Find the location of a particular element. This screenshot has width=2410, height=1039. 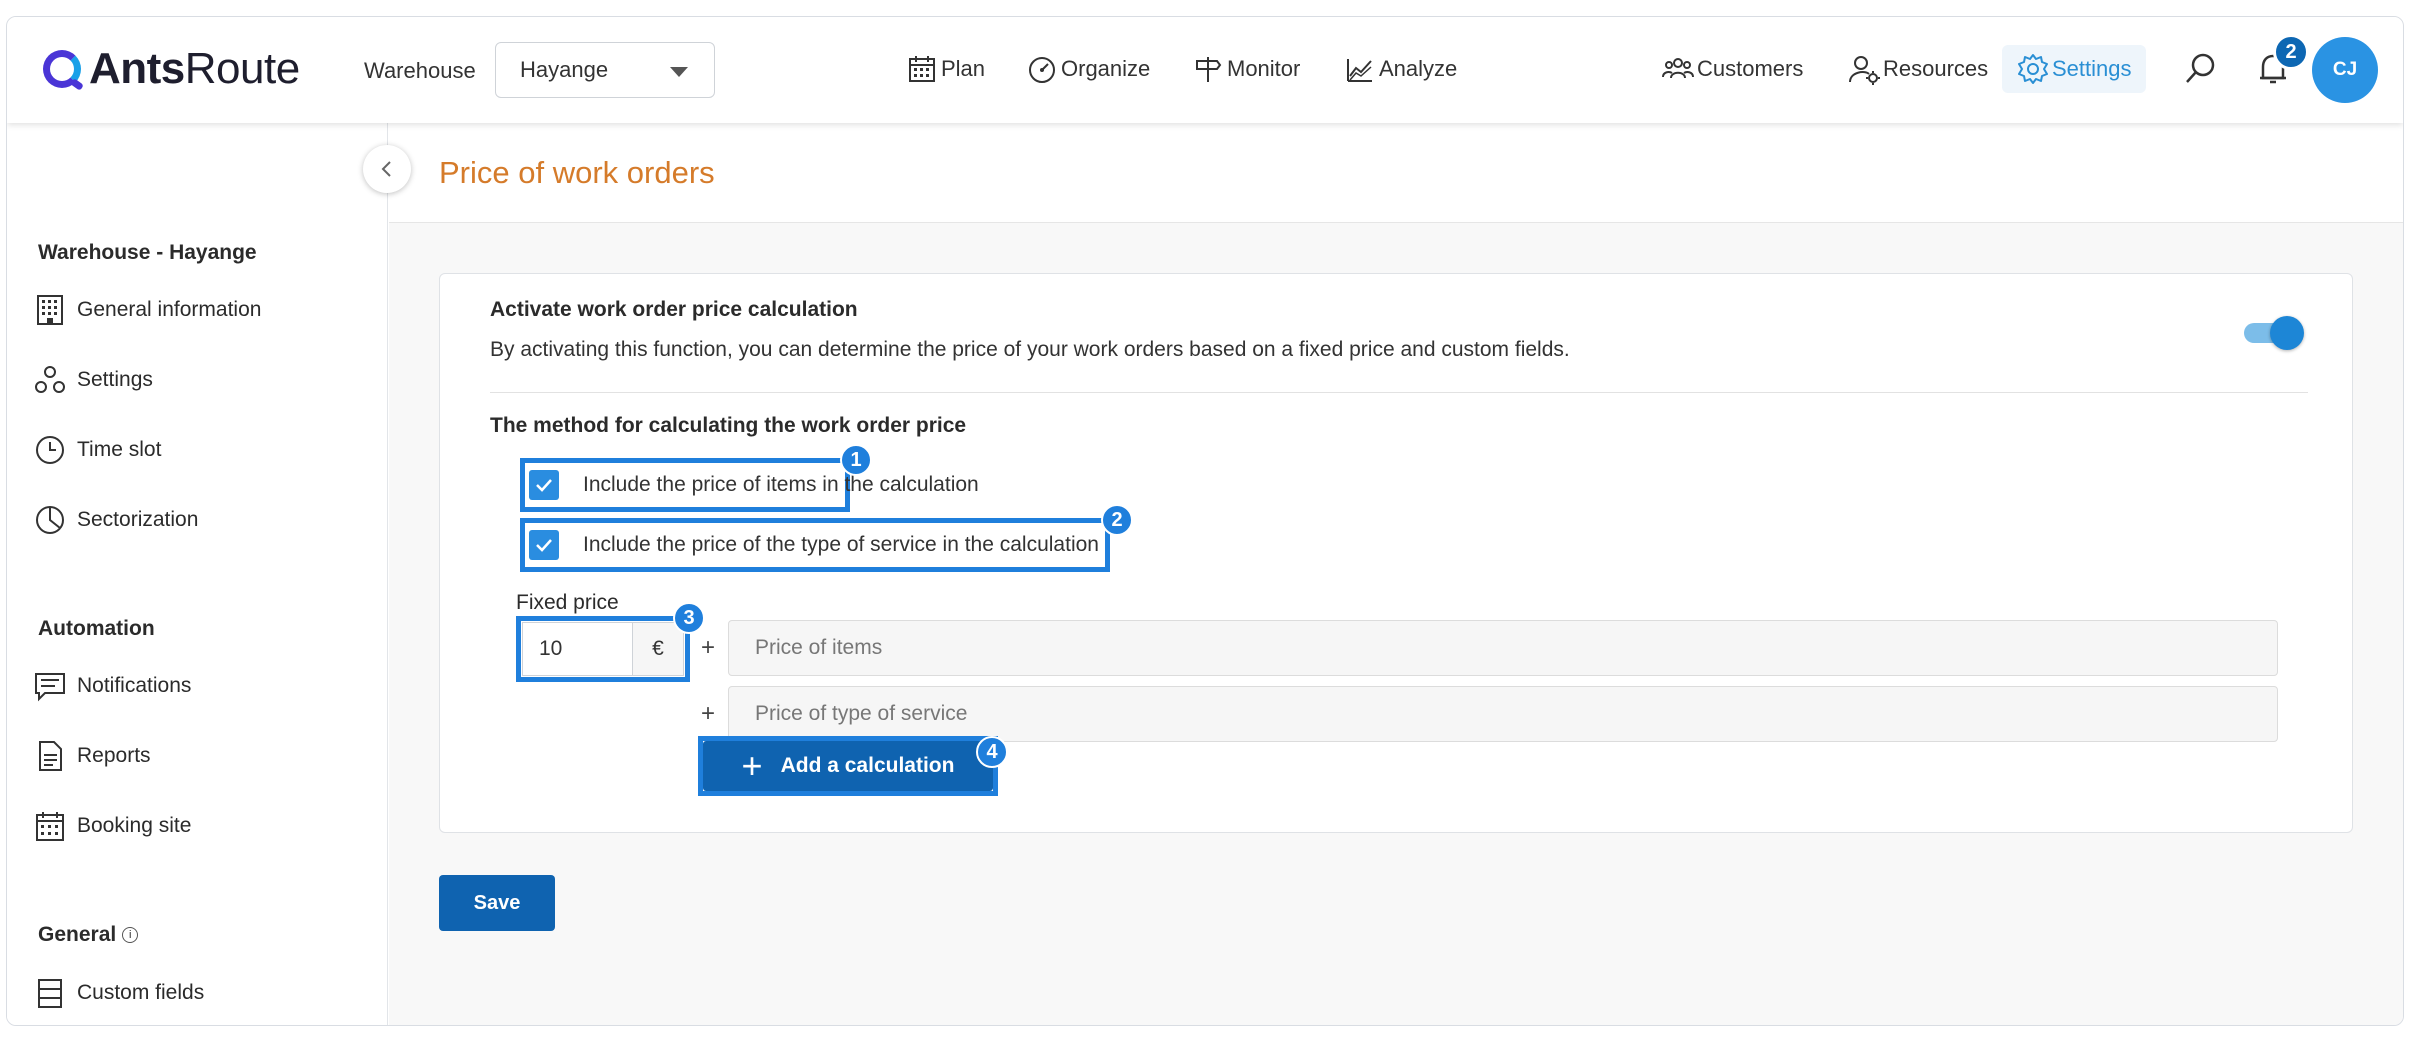

chart-icon is located at coordinates (1359, 70).